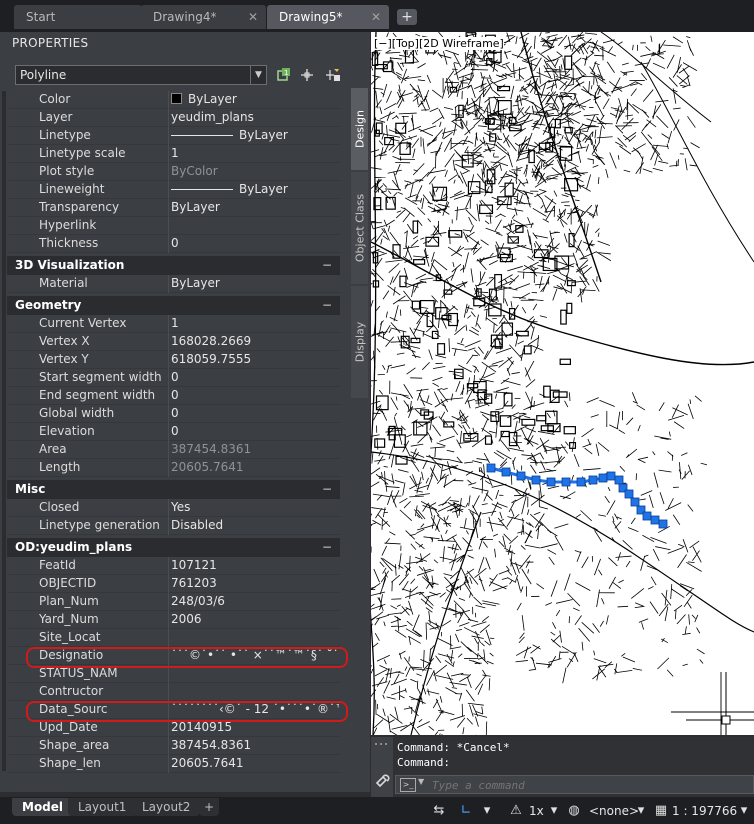 The height and width of the screenshot is (824, 754). What do you see at coordinates (173, 305) in the screenshot?
I see `section-header-geometry: Geometry −` at bounding box center [173, 305].